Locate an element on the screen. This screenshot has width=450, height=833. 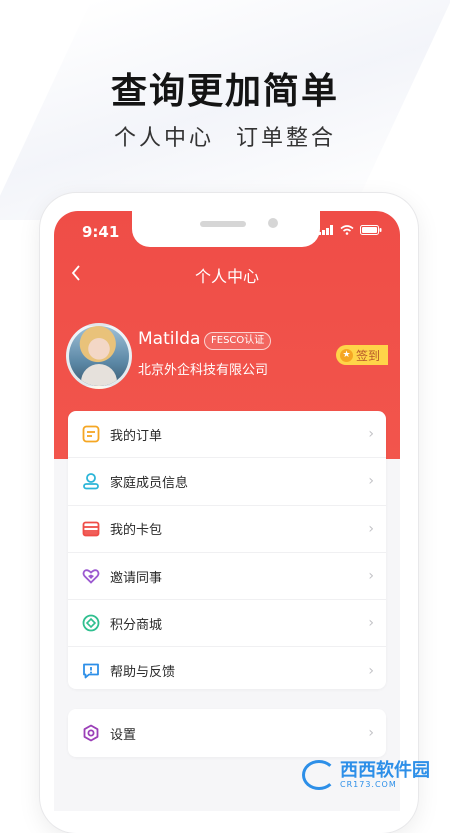
promo-subline-right: 订单整合 is located at coordinates (286, 138).